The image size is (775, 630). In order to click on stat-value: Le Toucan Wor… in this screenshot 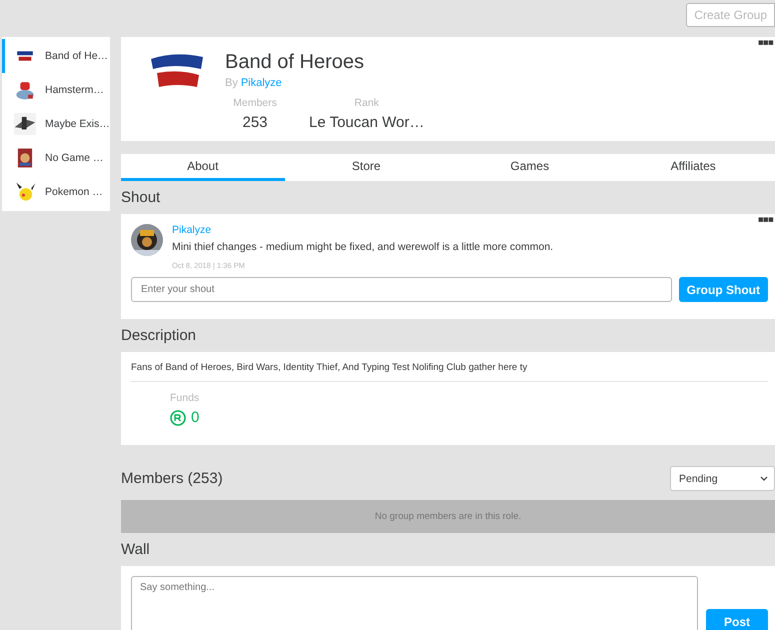, I will do `click(366, 122)`.